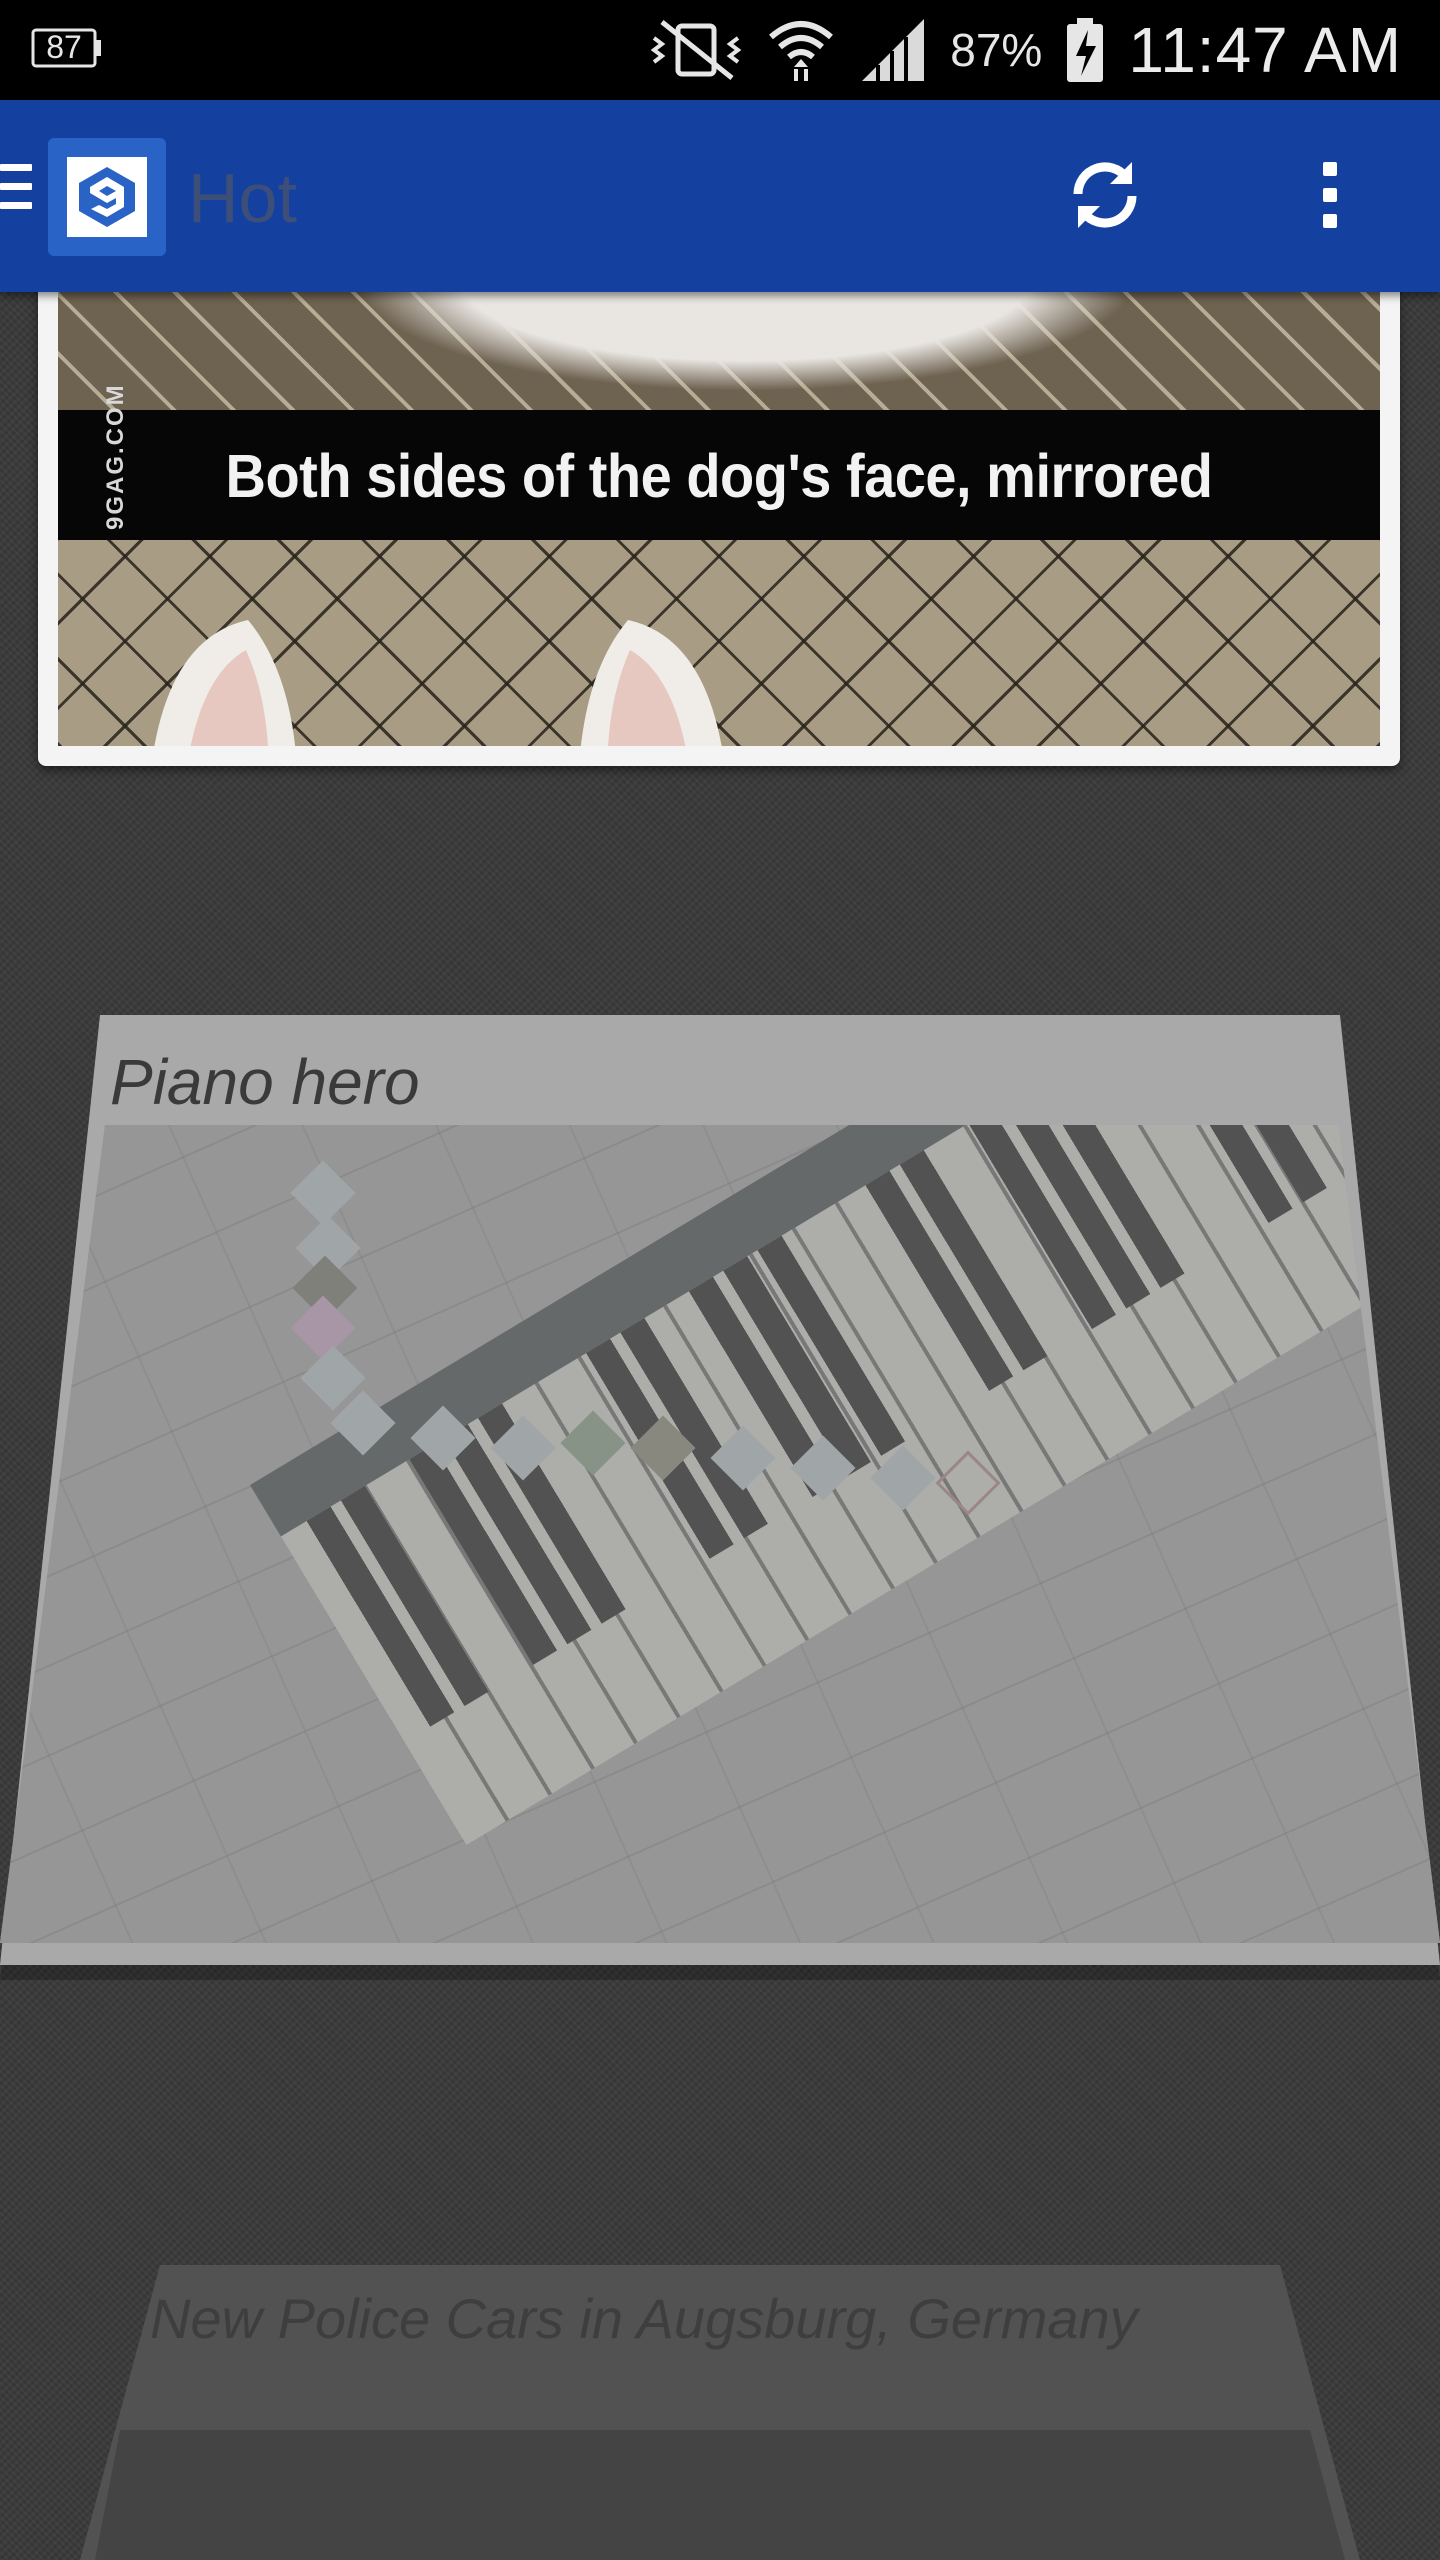 The image size is (1440, 2560). Describe the element at coordinates (720, 2495) in the screenshot. I see `post-image` at that location.